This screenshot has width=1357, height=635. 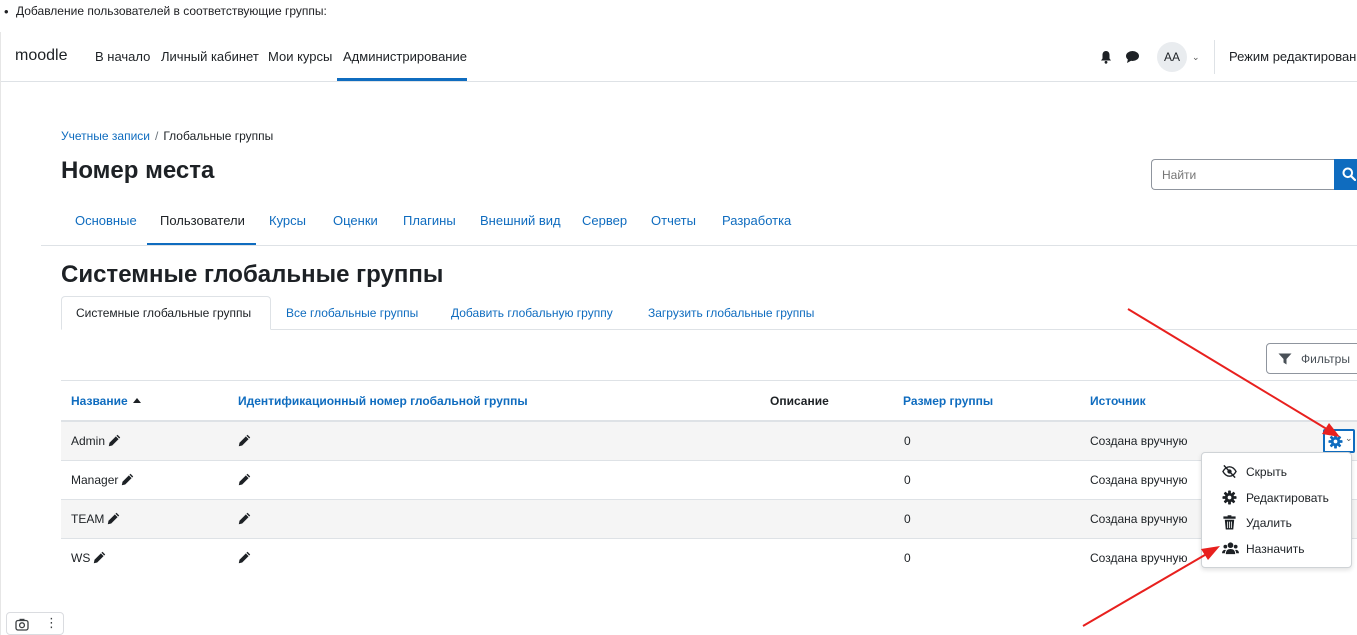 I want to click on moodle-logo: moodle, so click(x=41, y=56).